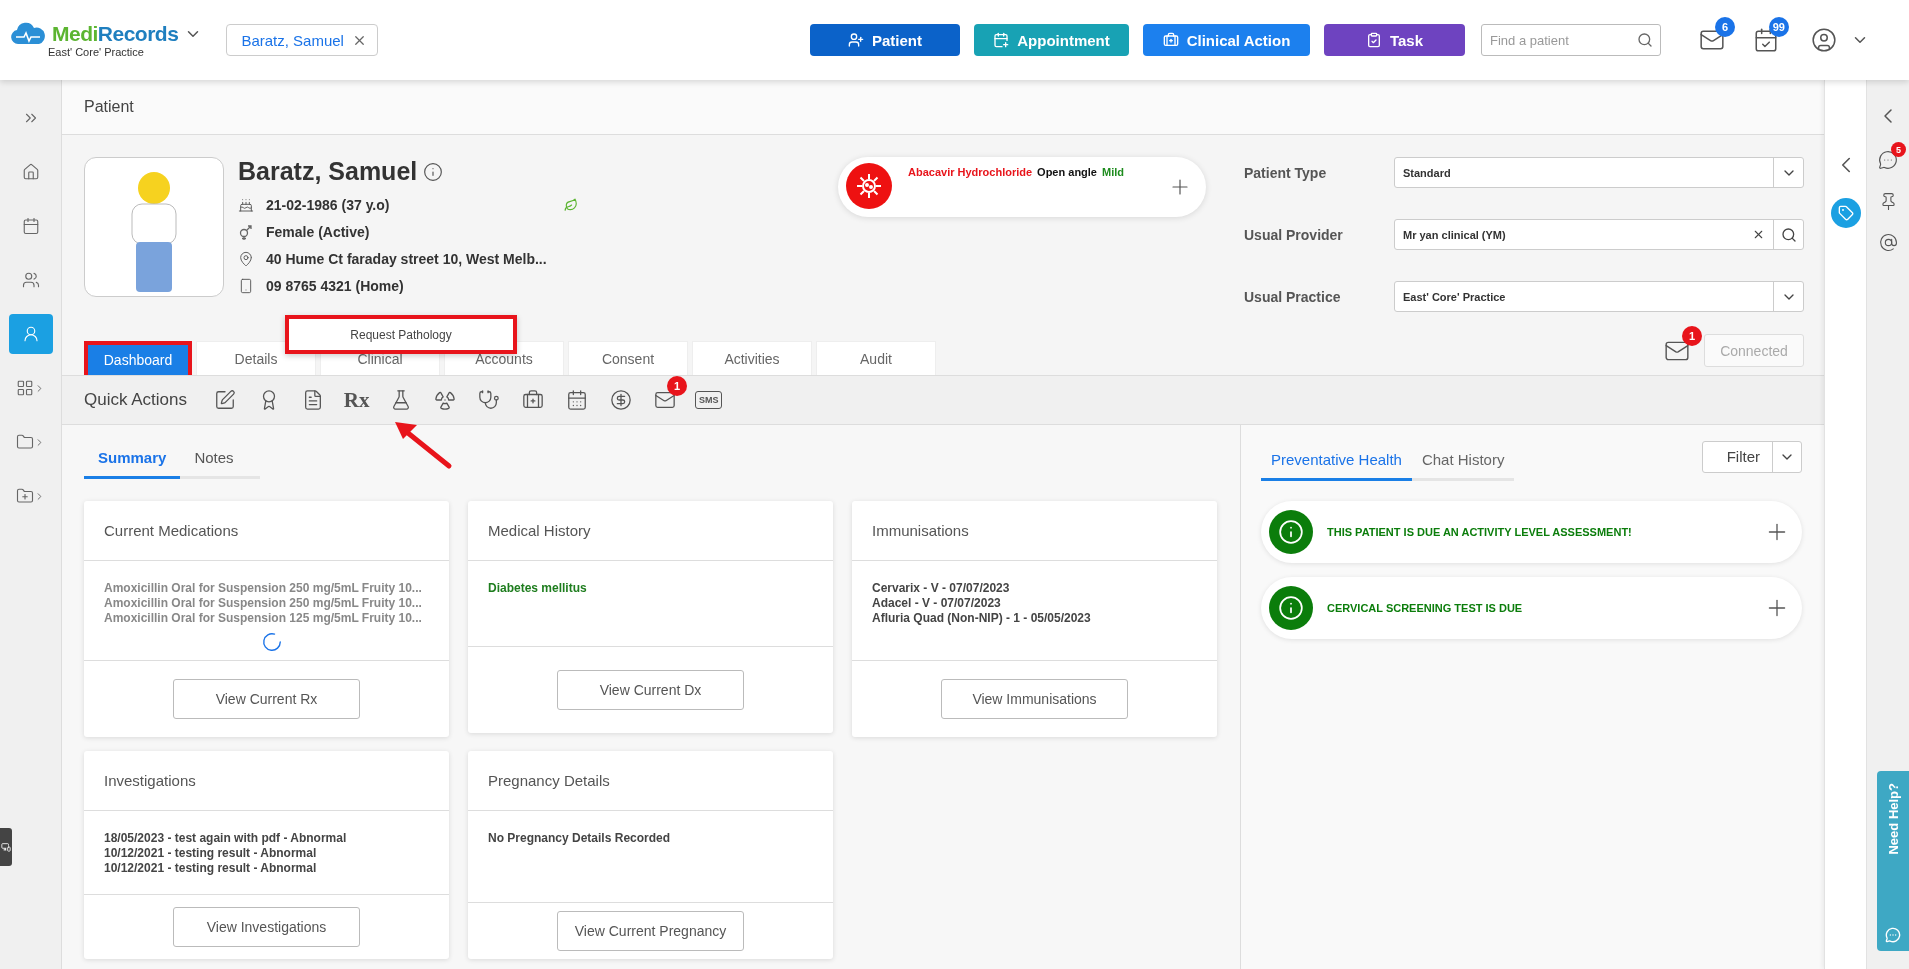 The height and width of the screenshot is (969, 1909). What do you see at coordinates (25, 496) in the screenshot?
I see `folder-plus-icon` at bounding box center [25, 496].